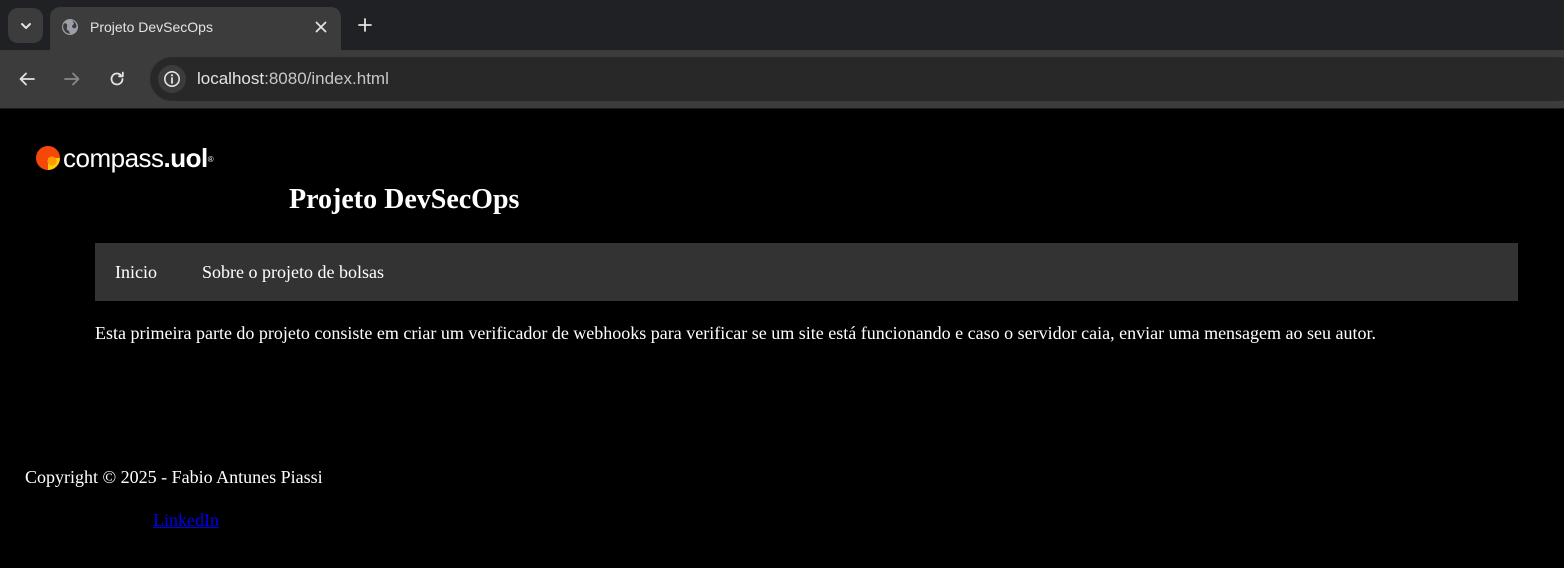 The image size is (1564, 568). Describe the element at coordinates (326, 78) in the screenshot. I see `url-path: :8080/index.html` at that location.